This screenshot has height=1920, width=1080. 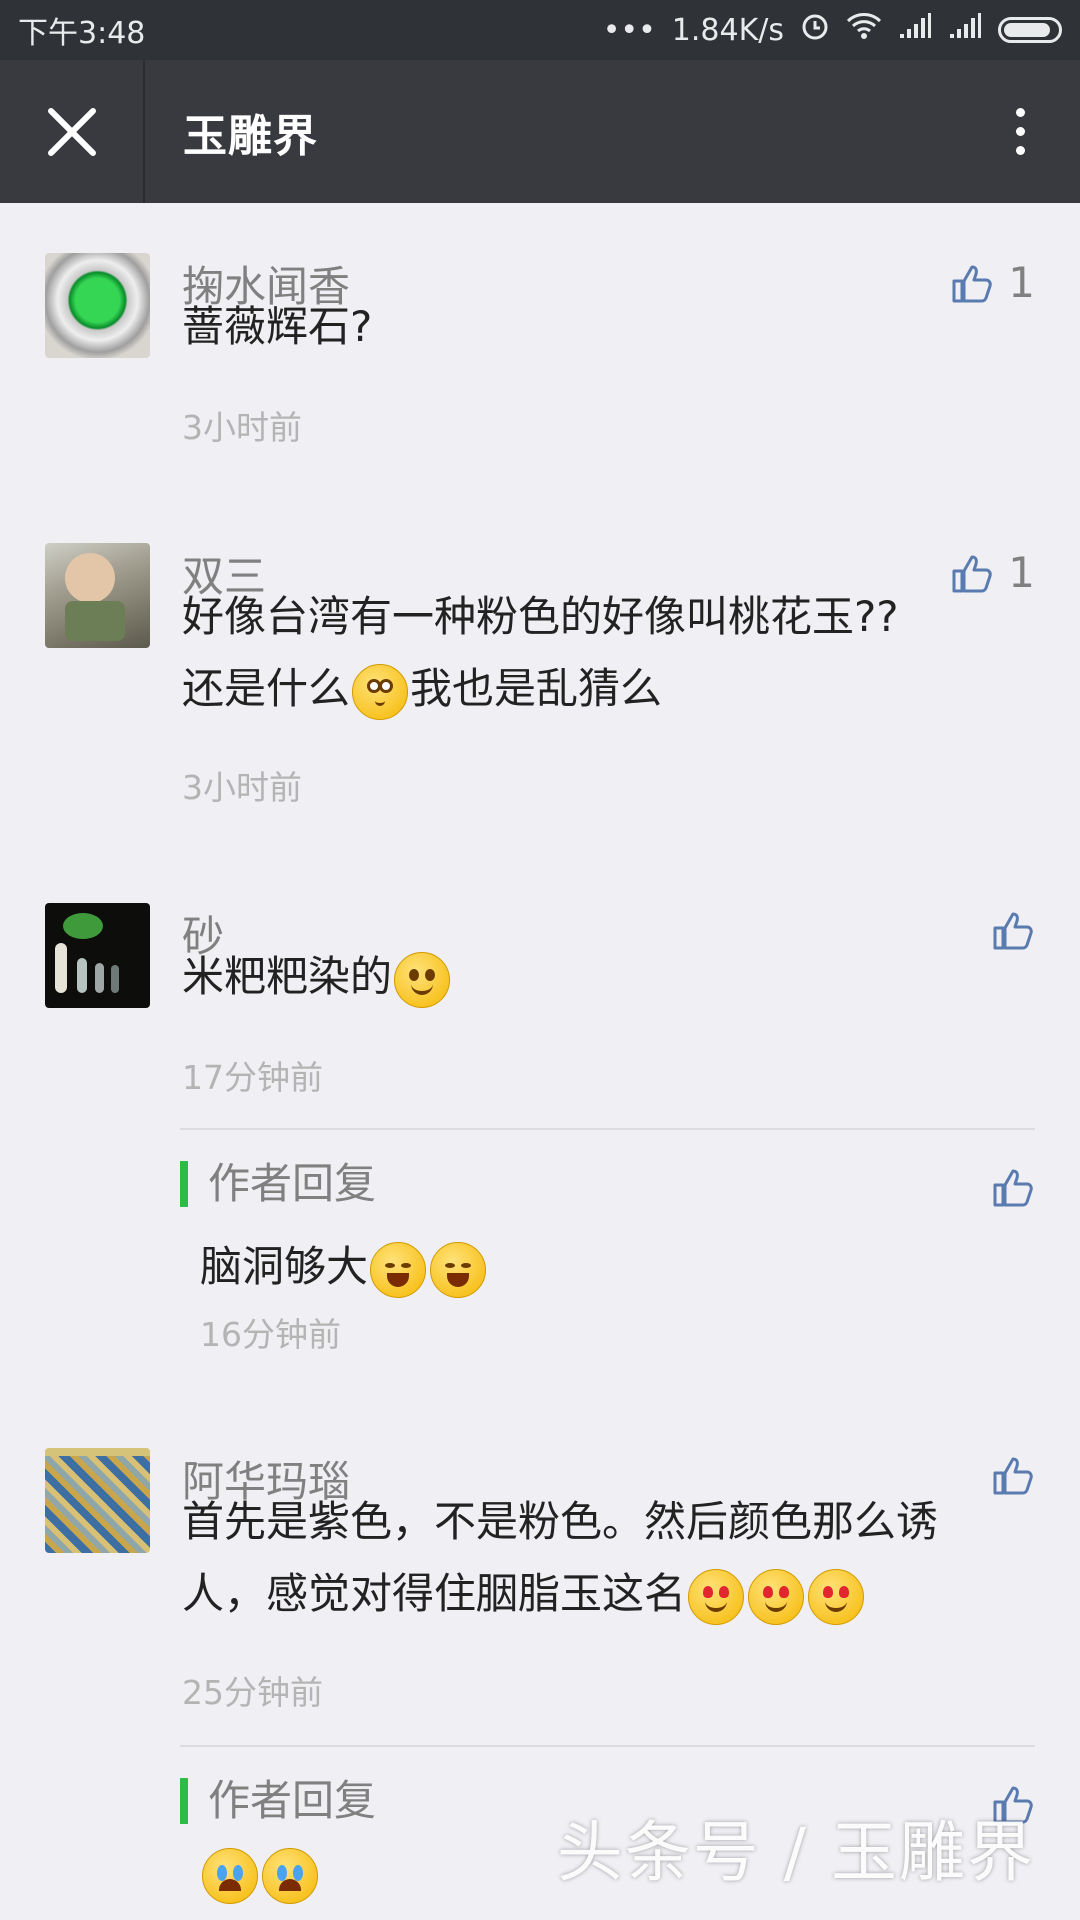 I want to click on battery-icon, so click(x=1030, y=30).